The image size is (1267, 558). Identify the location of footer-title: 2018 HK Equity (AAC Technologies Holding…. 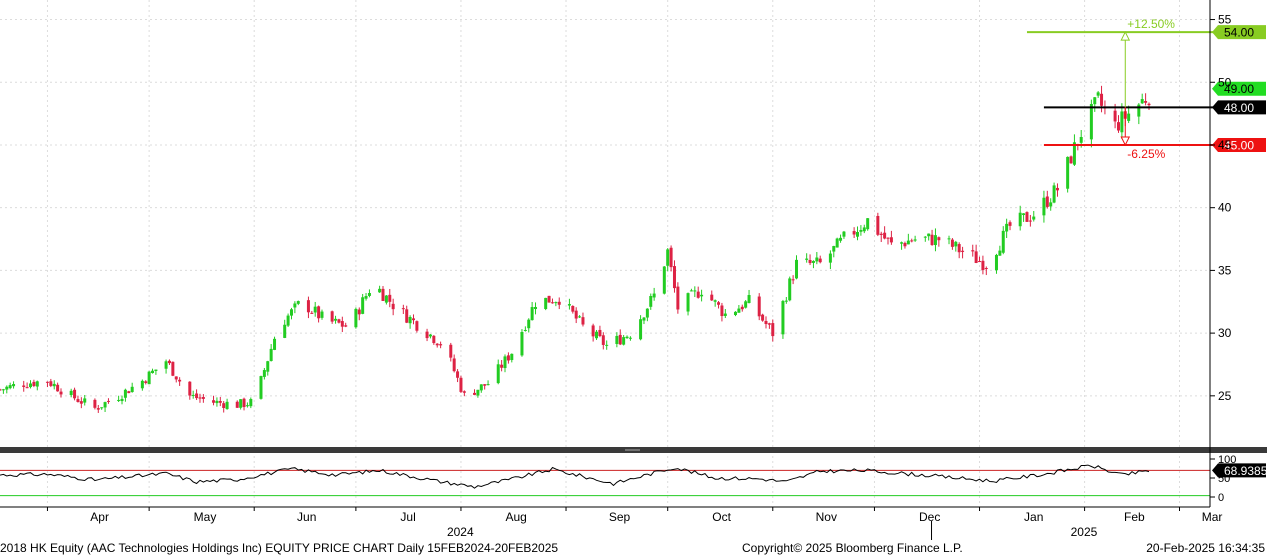
(279, 548).